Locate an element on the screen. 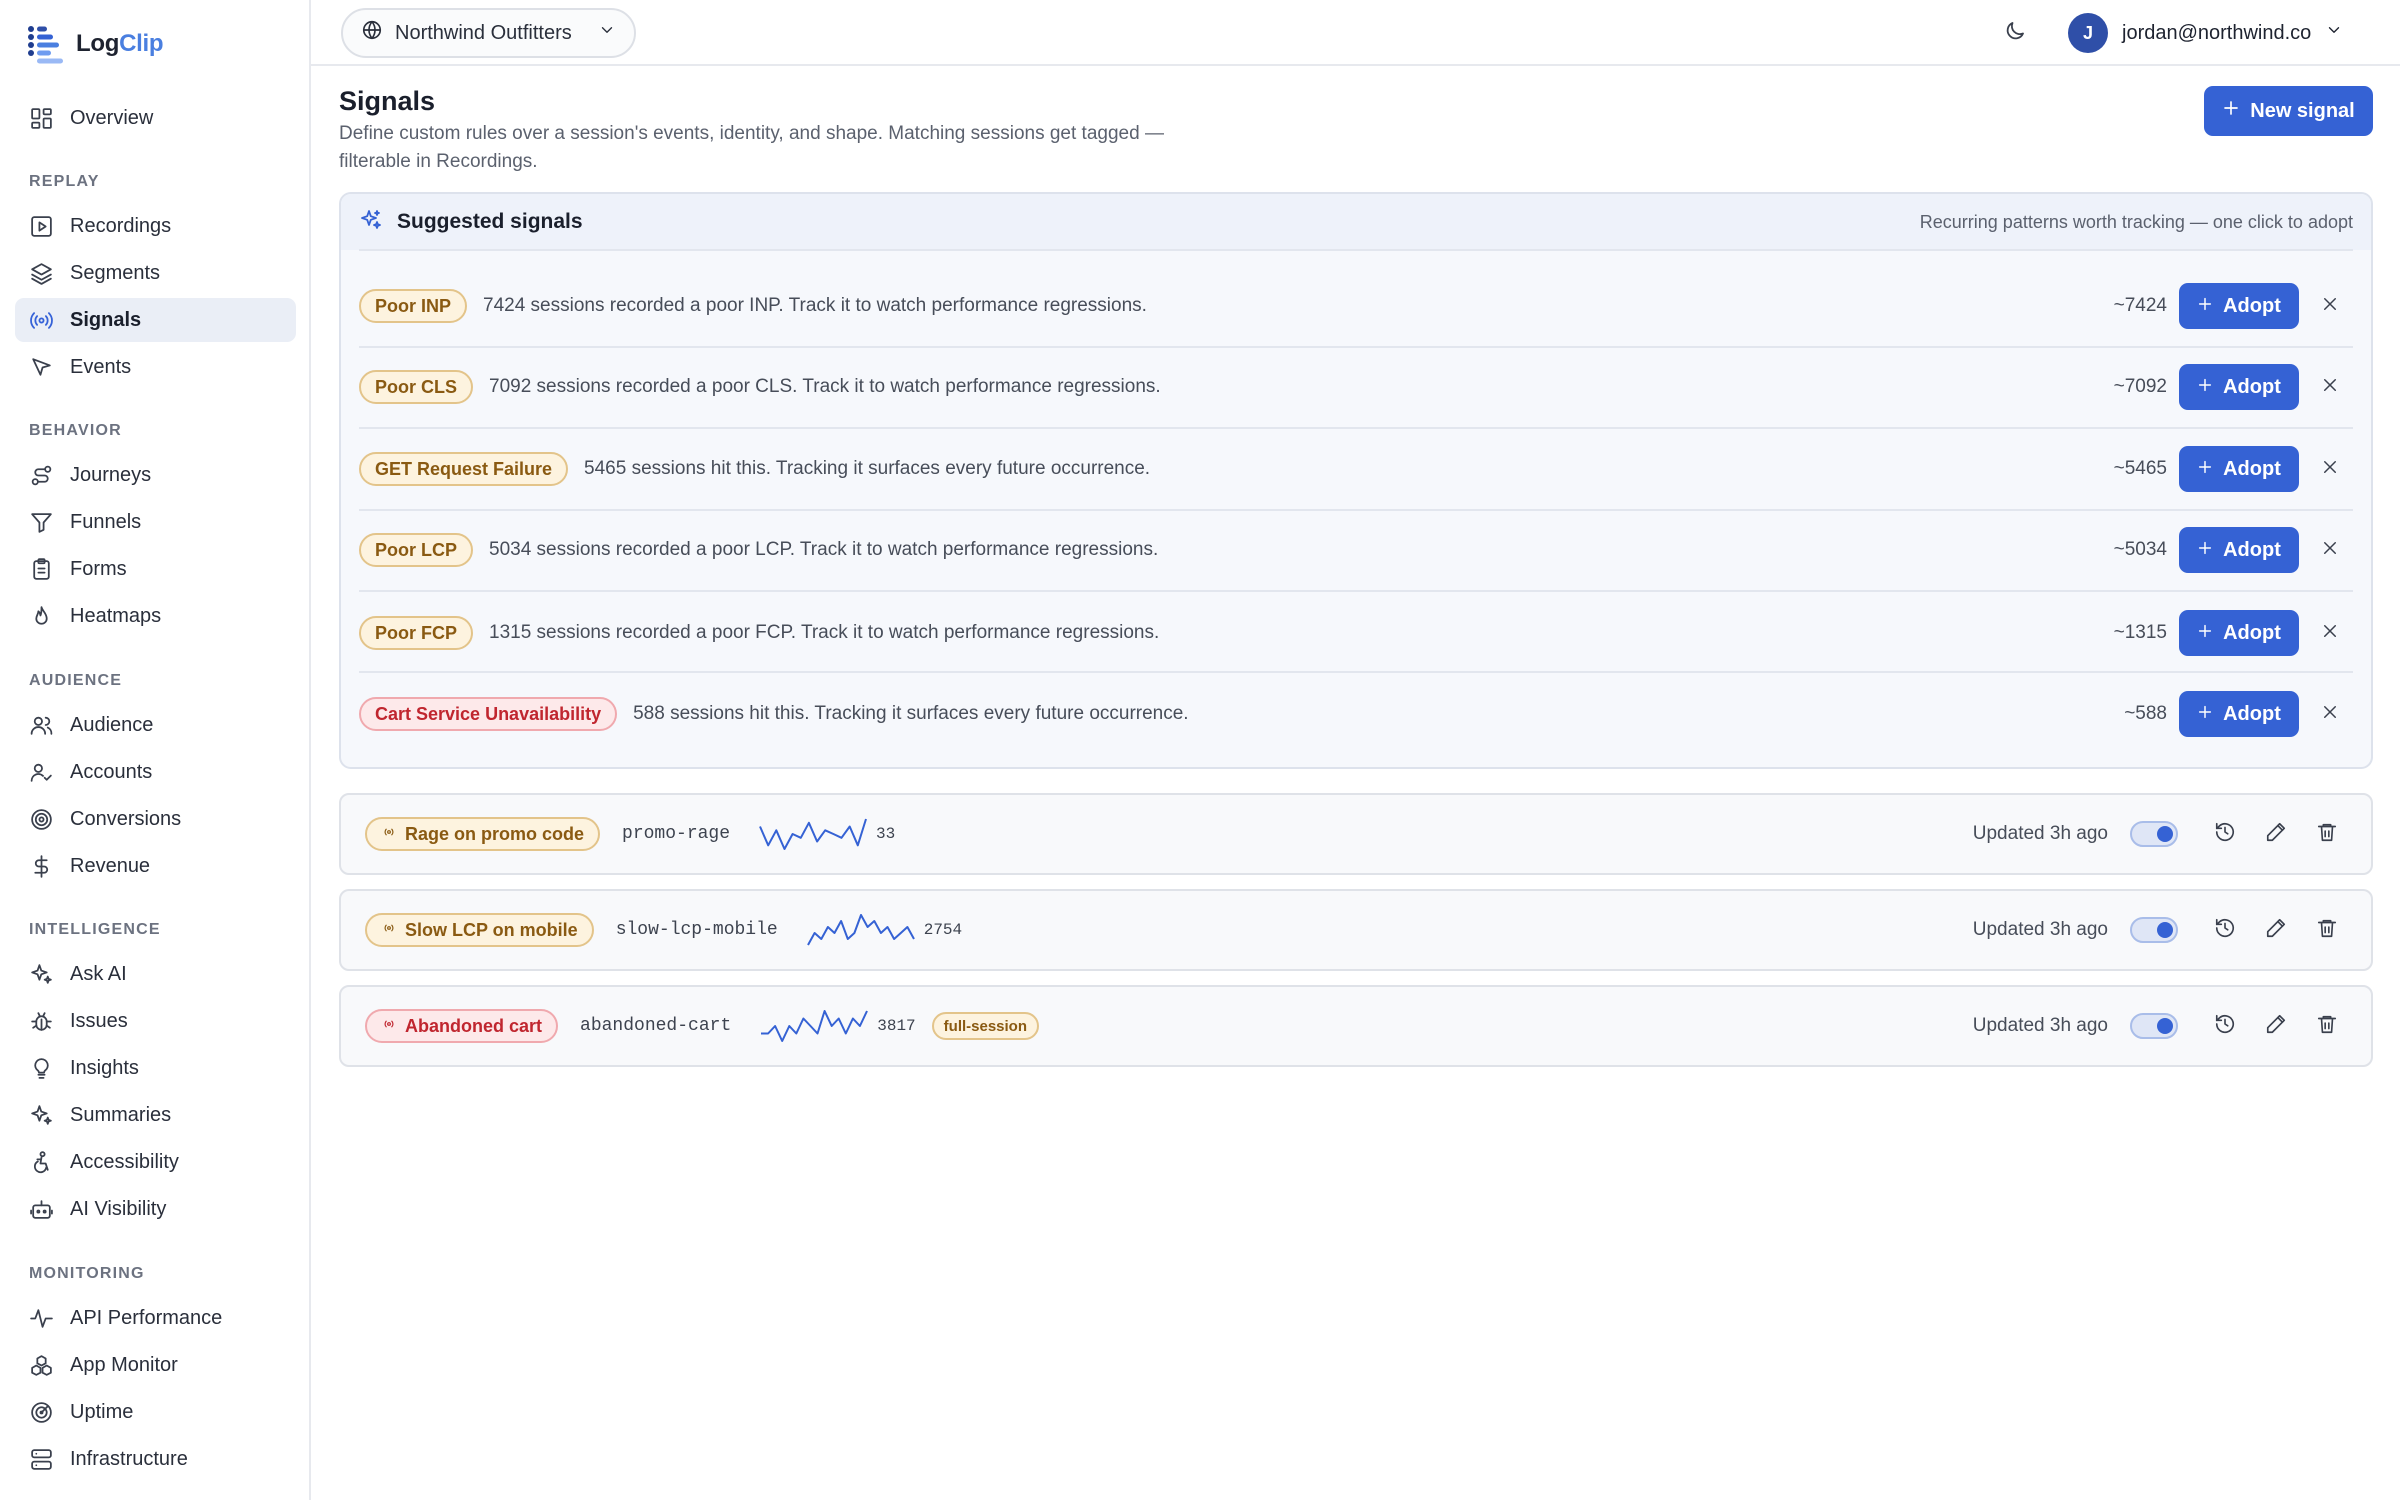 This screenshot has height=1500, width=2400. sidebar-item-signals: Signals is located at coordinates (155, 320).